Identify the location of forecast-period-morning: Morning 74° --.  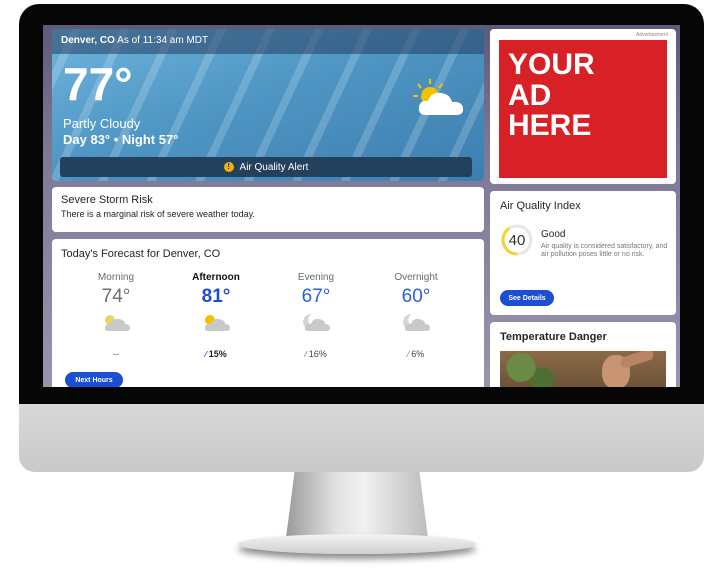
(116, 315).